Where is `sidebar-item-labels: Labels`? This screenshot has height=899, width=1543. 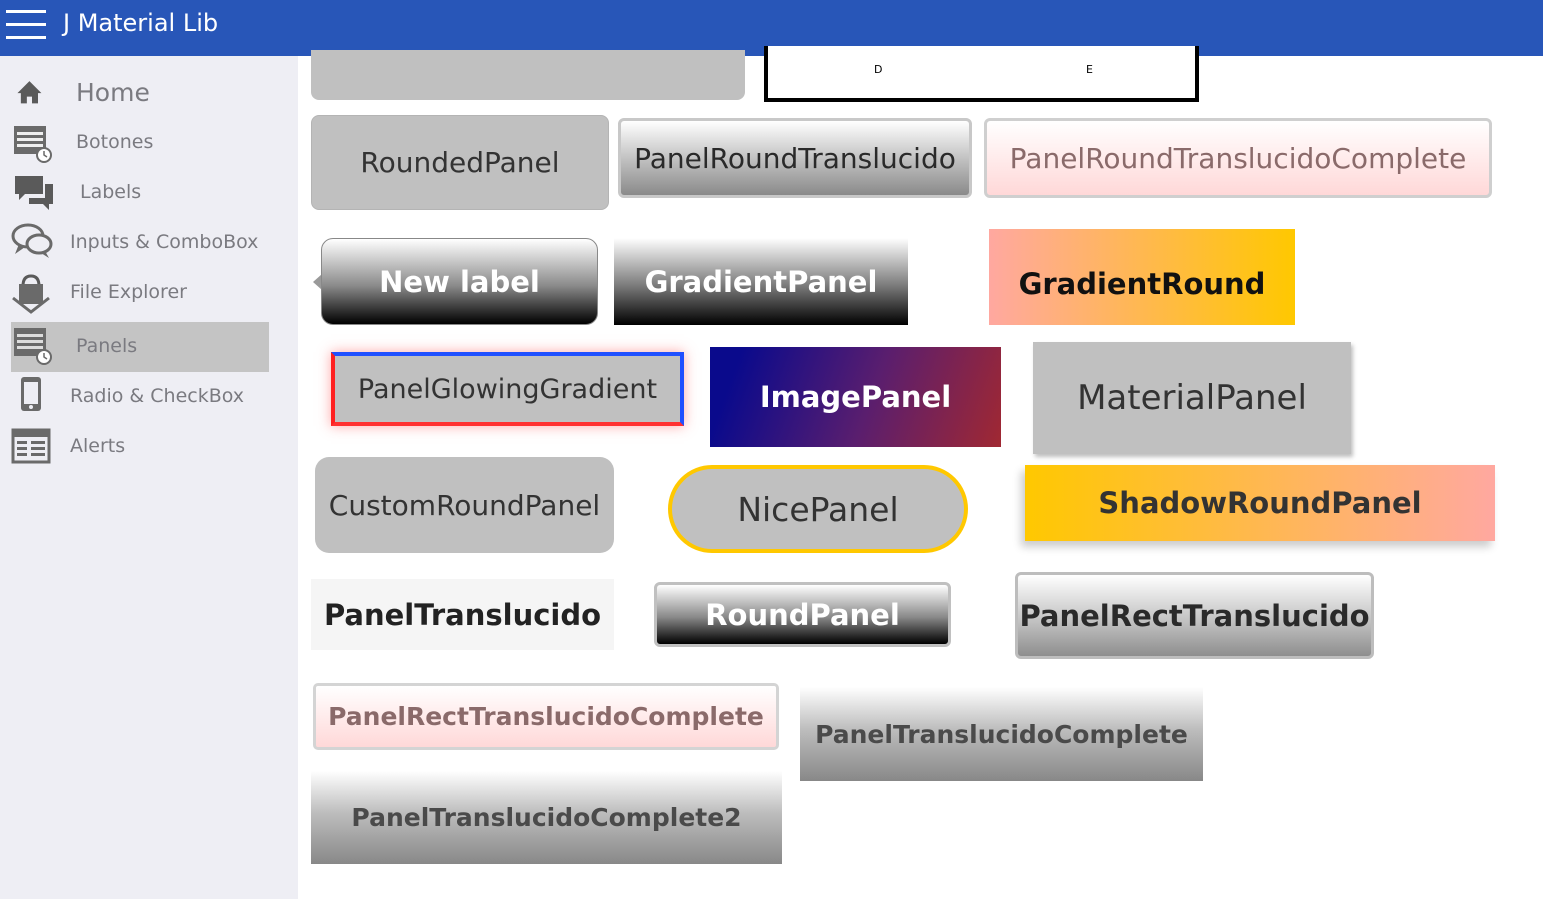 sidebar-item-labels: Labels is located at coordinates (140, 199).